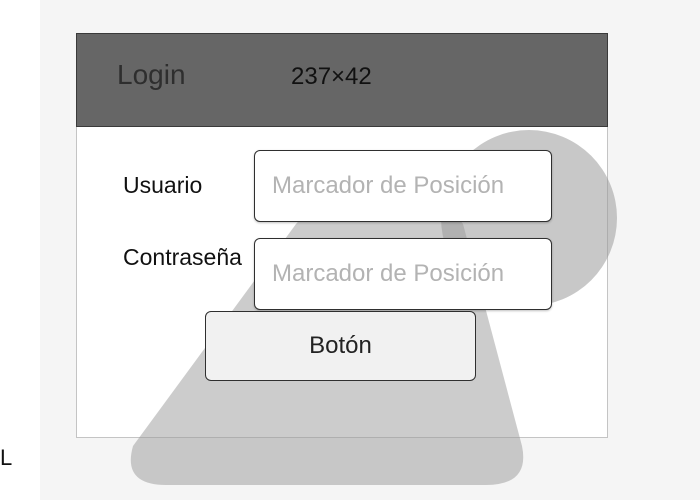  I want to click on size-readout: 237×42, so click(331, 76).